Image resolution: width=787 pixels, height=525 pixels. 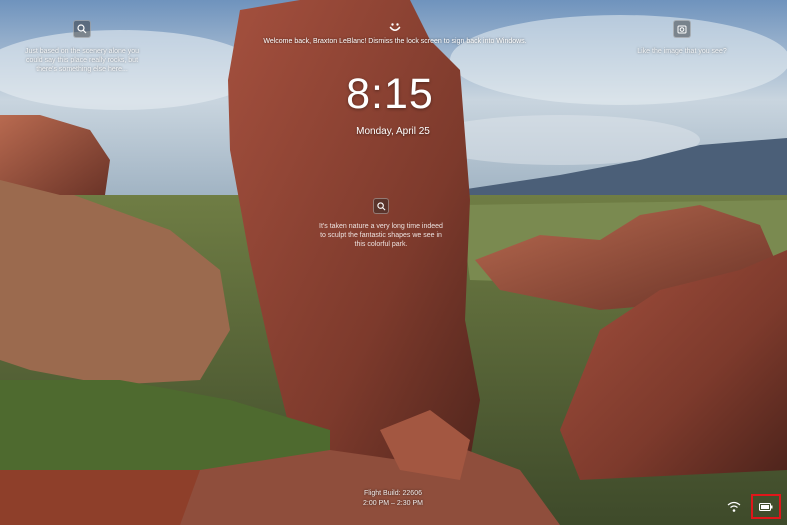 I want to click on spotlight-tip-right: Like the image that you see?, so click(x=682, y=38).